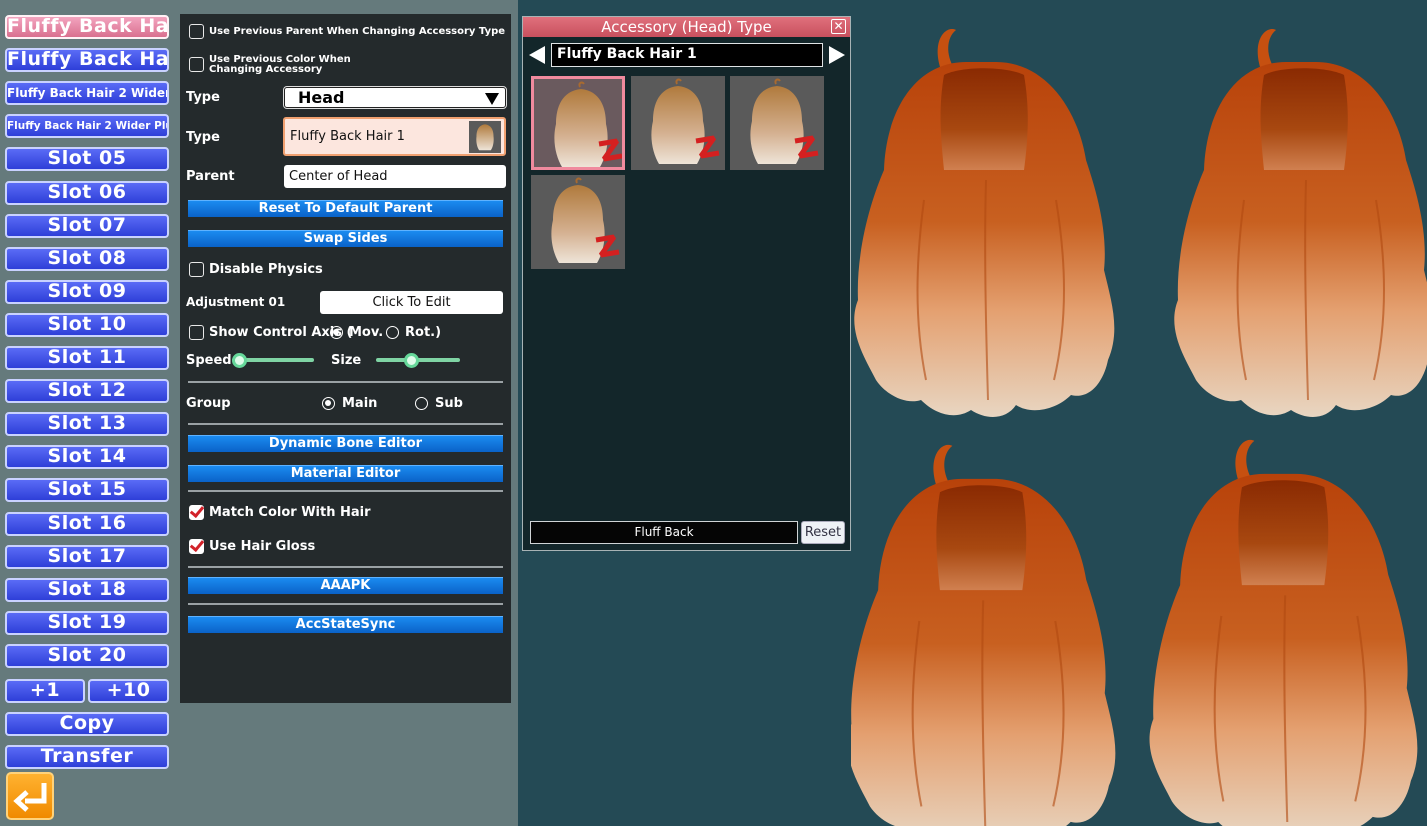 The width and height of the screenshot is (1427, 826). I want to click on slot-button-3: Fluffy Back Hair 2 Wider, so click(87, 93).